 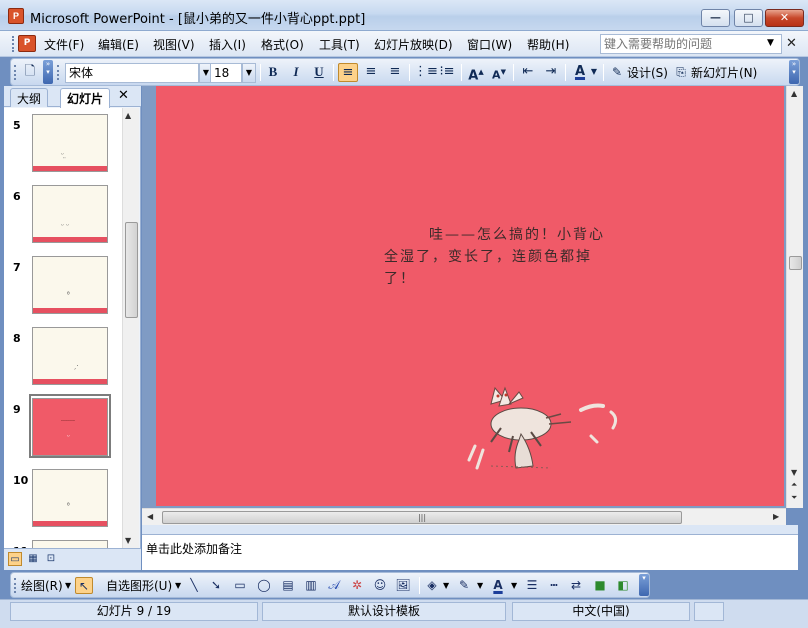 What do you see at coordinates (311, 585) in the screenshot?
I see `vertical-text-box-icon: ▥` at bounding box center [311, 585].